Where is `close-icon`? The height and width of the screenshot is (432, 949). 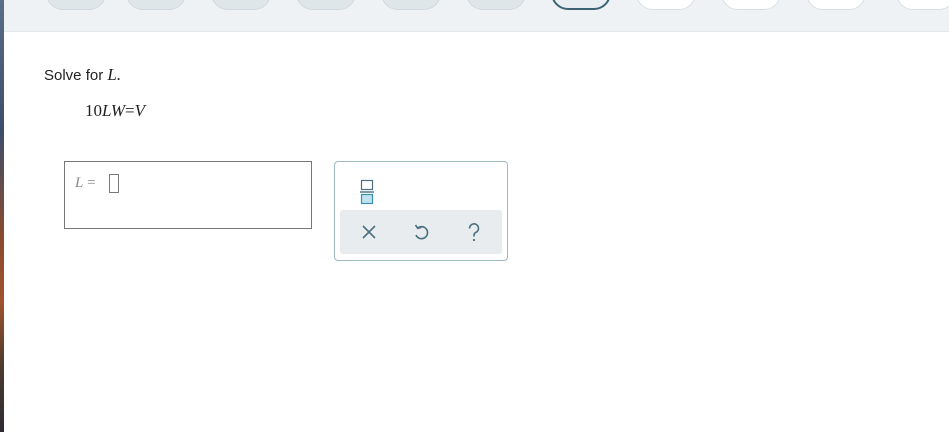
close-icon is located at coordinates (369, 232).